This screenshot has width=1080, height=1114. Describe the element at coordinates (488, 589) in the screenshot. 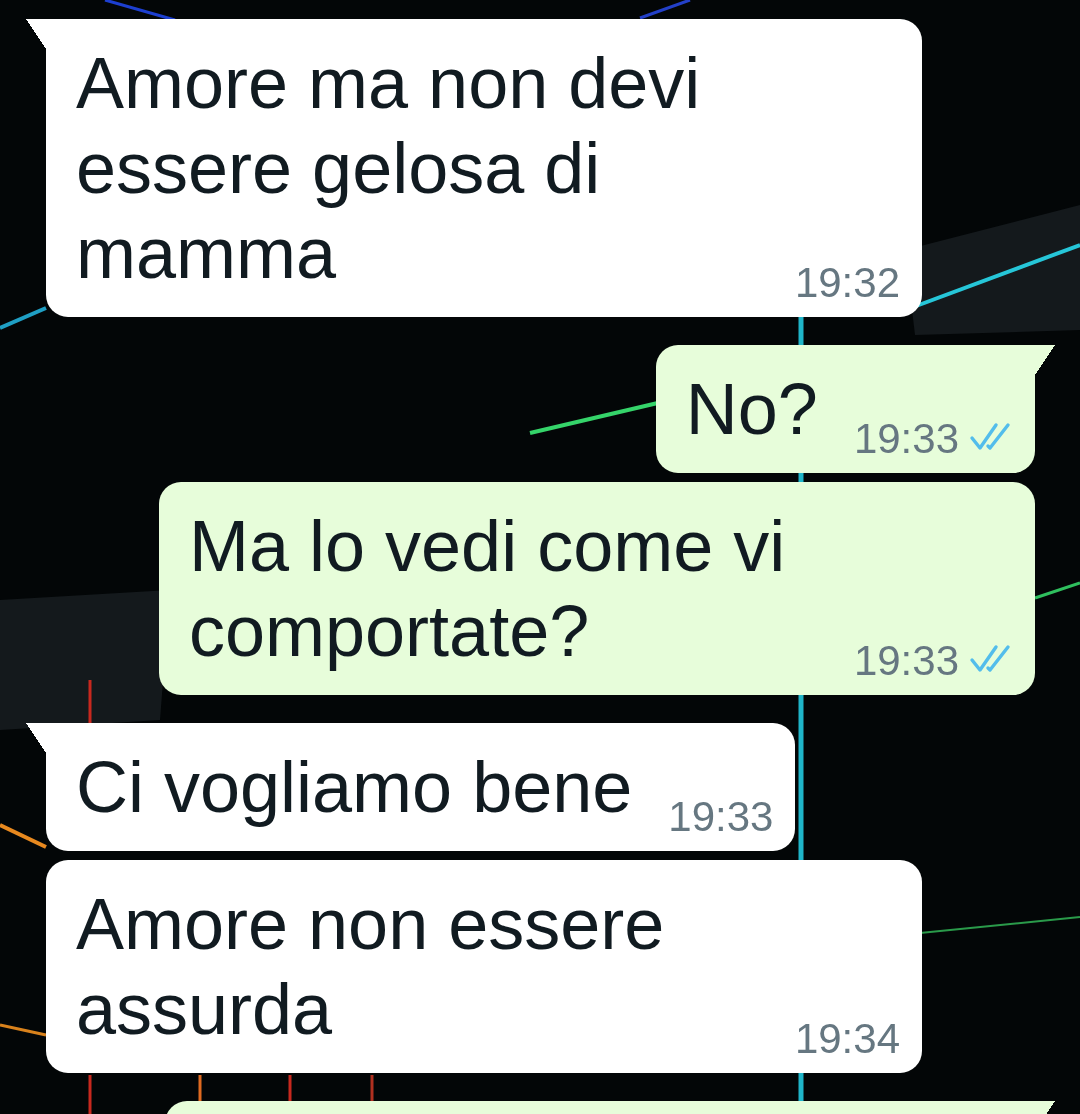

I see `message-text: Ma lo vedi come vi comportate?` at that location.